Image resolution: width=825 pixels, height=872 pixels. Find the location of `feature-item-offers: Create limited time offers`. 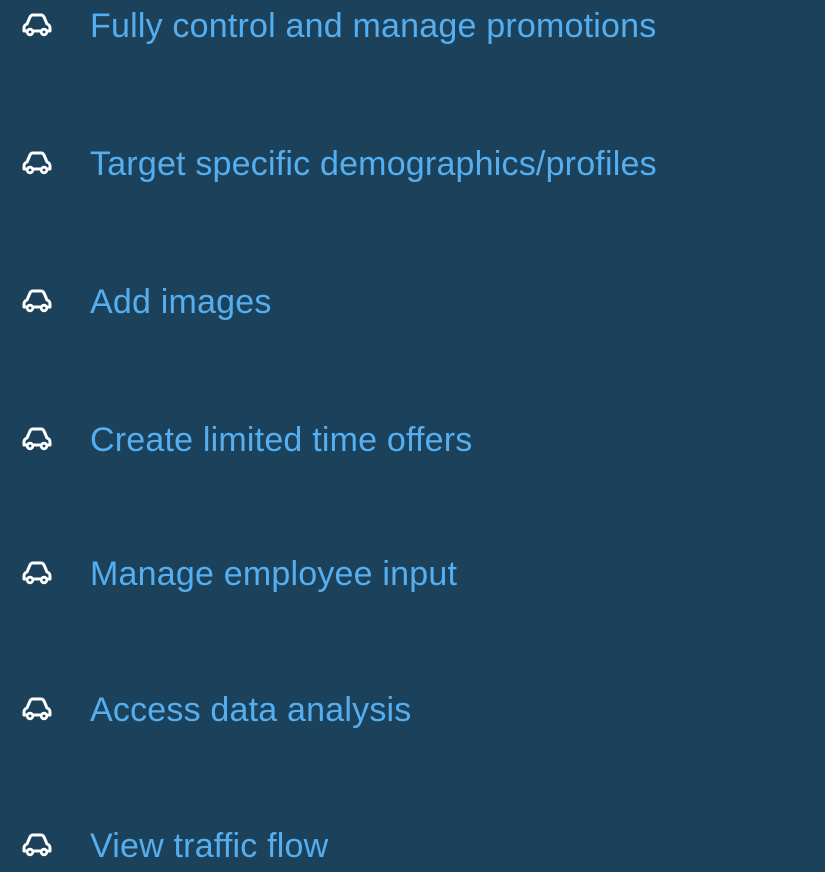

feature-item-offers: Create limited time offers is located at coordinates (236, 440).